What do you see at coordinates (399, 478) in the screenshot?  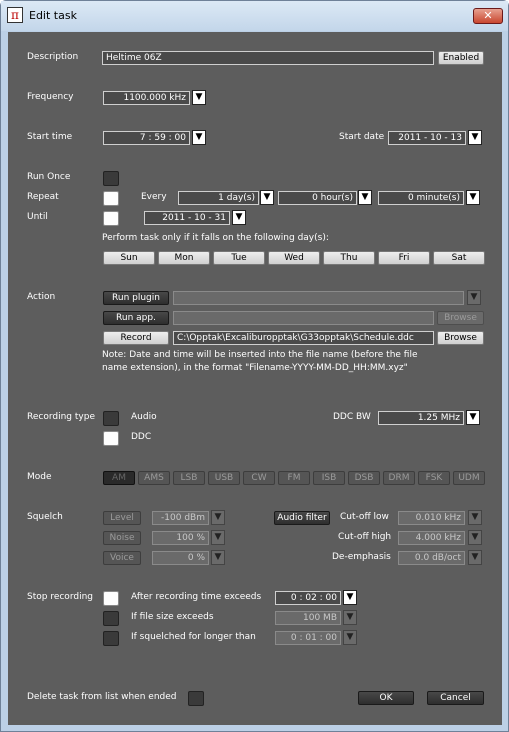 I see `mode-drm-button: DRM` at bounding box center [399, 478].